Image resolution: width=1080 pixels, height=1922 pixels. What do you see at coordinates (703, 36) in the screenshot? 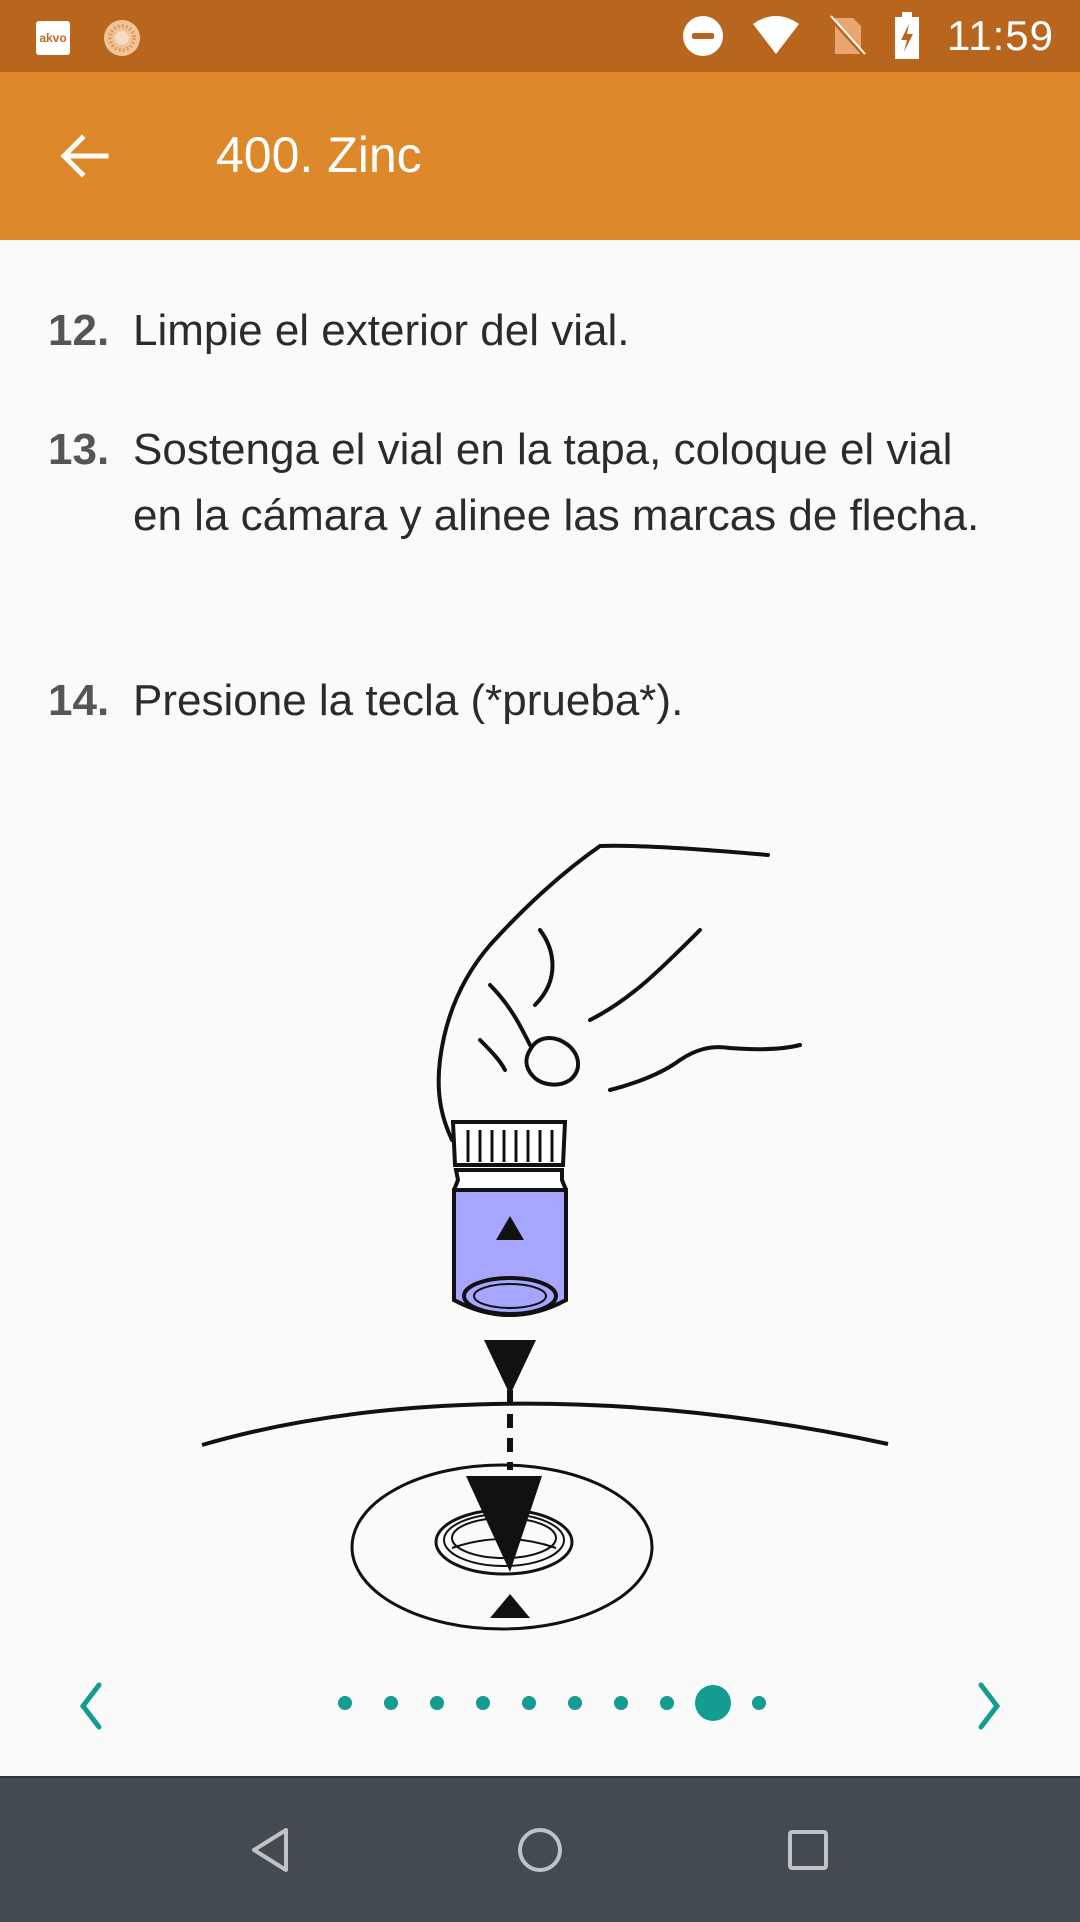
I see `do-not-disturb-icon` at bounding box center [703, 36].